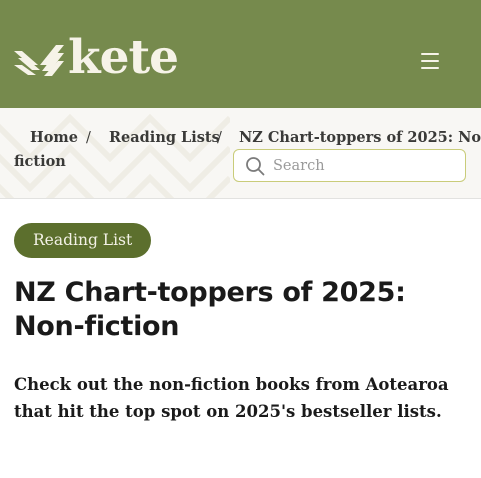 Image resolution: width=481 pixels, height=478 pixels. What do you see at coordinates (164, 138) in the screenshot?
I see `breadcrumb-reading-lists-link: Reading Lists` at bounding box center [164, 138].